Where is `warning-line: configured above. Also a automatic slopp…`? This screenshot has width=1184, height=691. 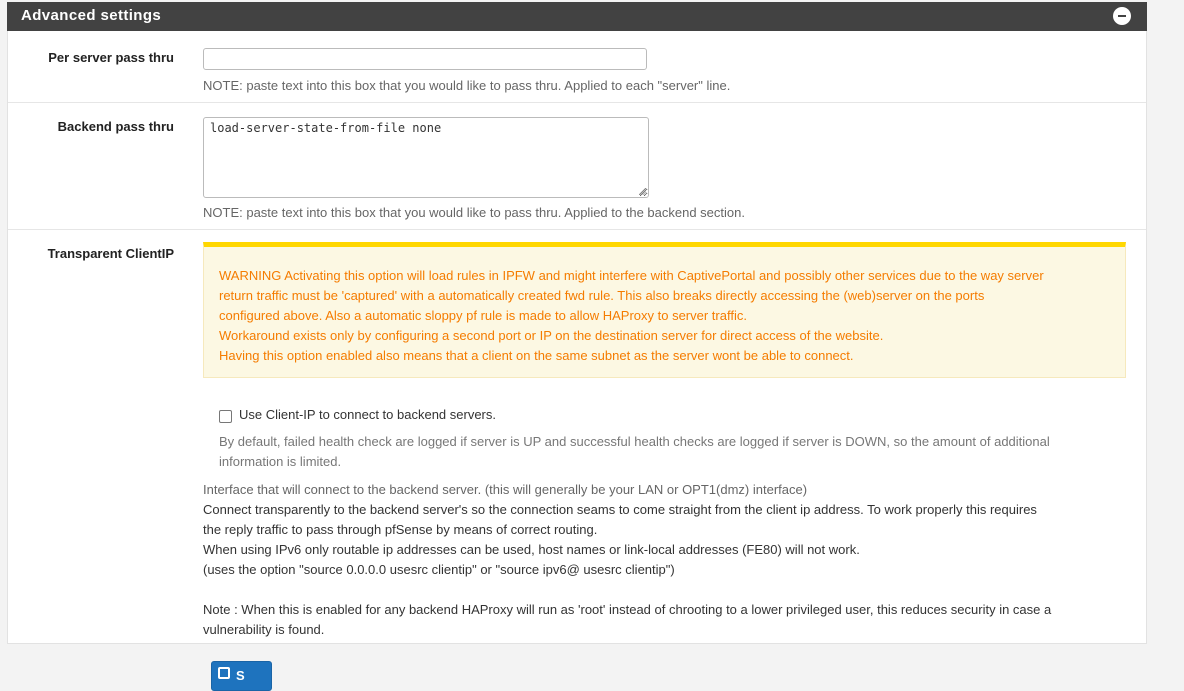 warning-line: configured above. Also a automatic slopp… is located at coordinates (483, 315).